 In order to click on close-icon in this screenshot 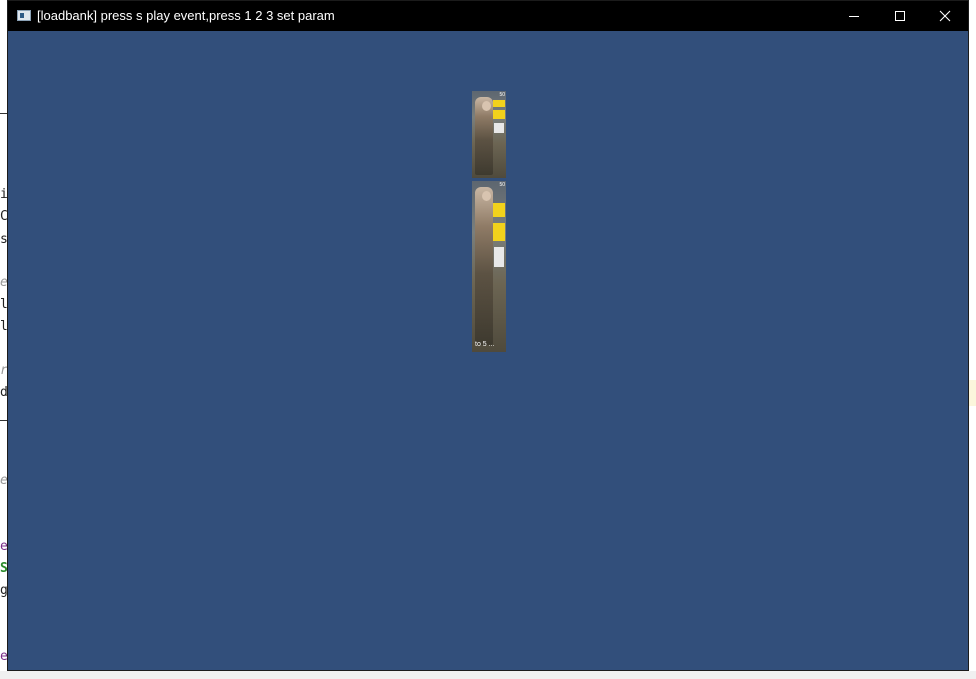, I will do `click(945, 16)`.